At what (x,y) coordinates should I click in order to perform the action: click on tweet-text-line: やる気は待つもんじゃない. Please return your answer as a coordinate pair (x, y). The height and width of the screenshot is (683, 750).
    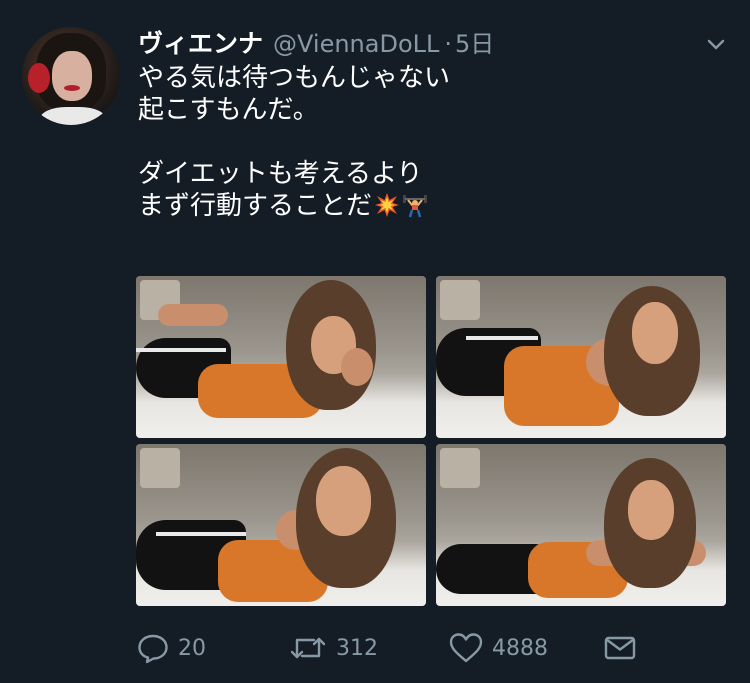
    Looking at the image, I should click on (294, 78).